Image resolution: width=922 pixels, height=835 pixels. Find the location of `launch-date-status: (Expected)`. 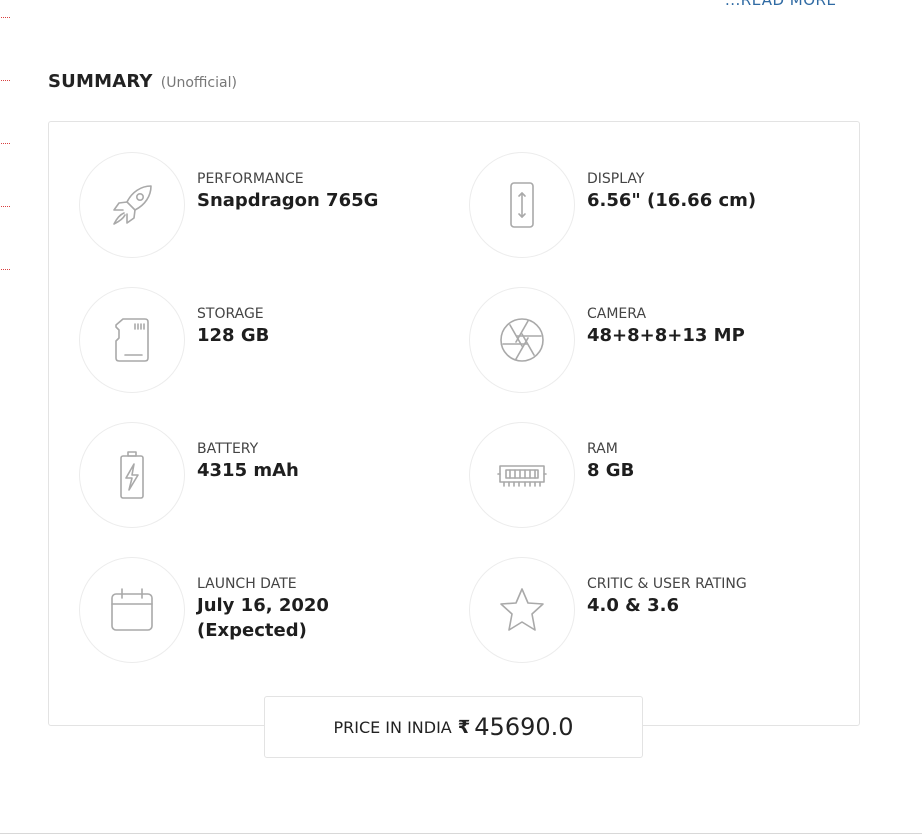

launch-date-status: (Expected) is located at coordinates (252, 630).